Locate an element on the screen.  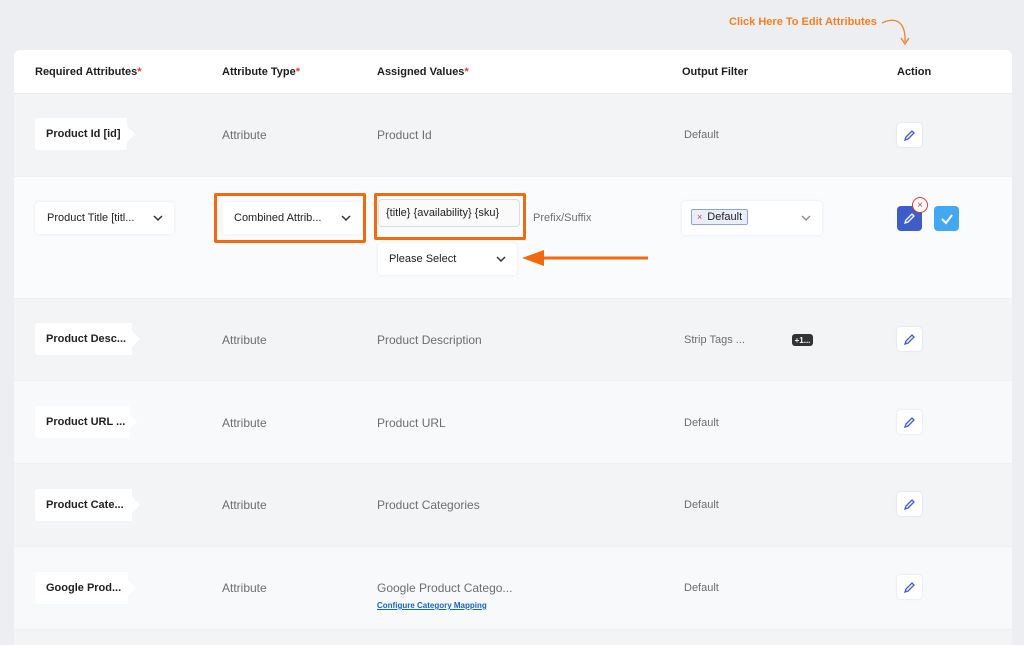
cancel-edit-icon: × is located at coordinates (920, 205).